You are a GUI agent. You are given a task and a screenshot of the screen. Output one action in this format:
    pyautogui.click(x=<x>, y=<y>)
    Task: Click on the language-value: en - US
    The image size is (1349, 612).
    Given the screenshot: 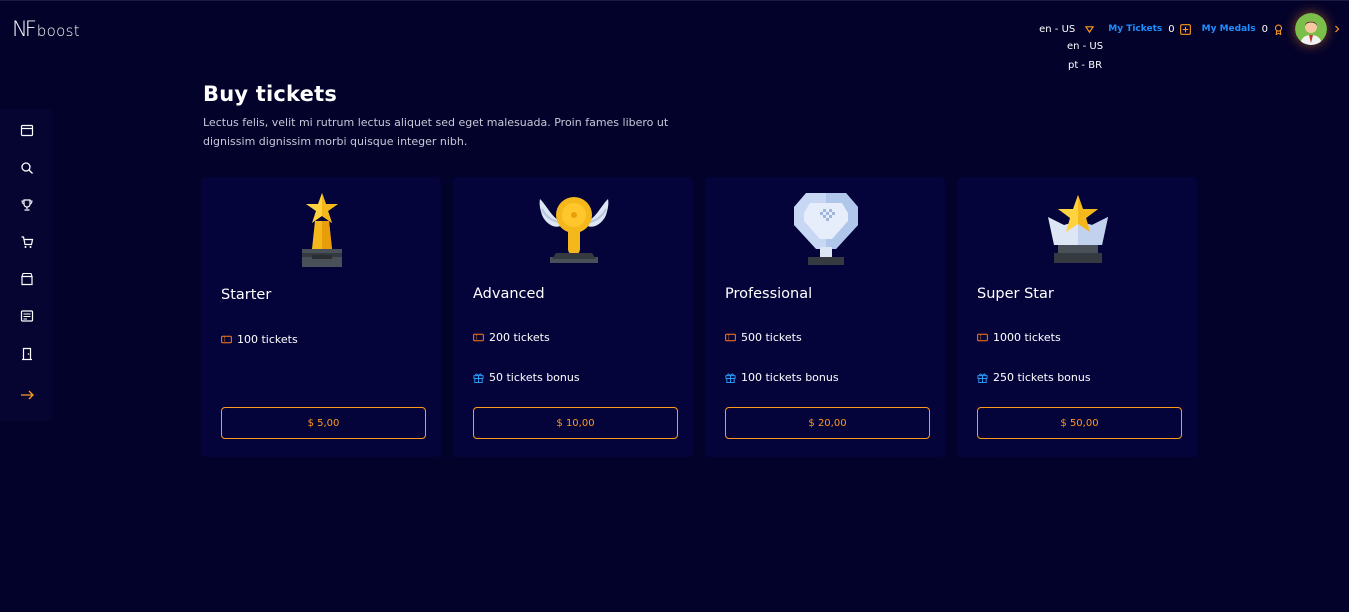 What is the action you would take?
    pyautogui.click(x=1057, y=29)
    